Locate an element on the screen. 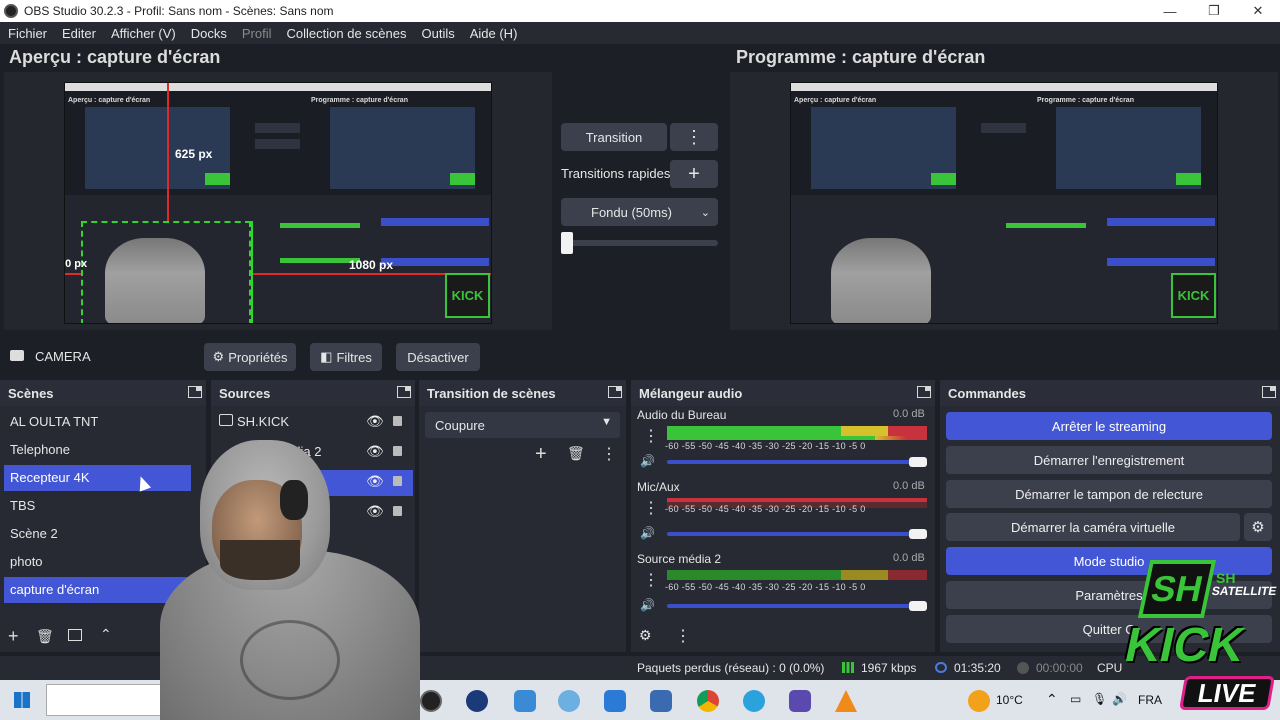 This screenshot has width=1280, height=720. vlc-icon is located at coordinates (846, 701).